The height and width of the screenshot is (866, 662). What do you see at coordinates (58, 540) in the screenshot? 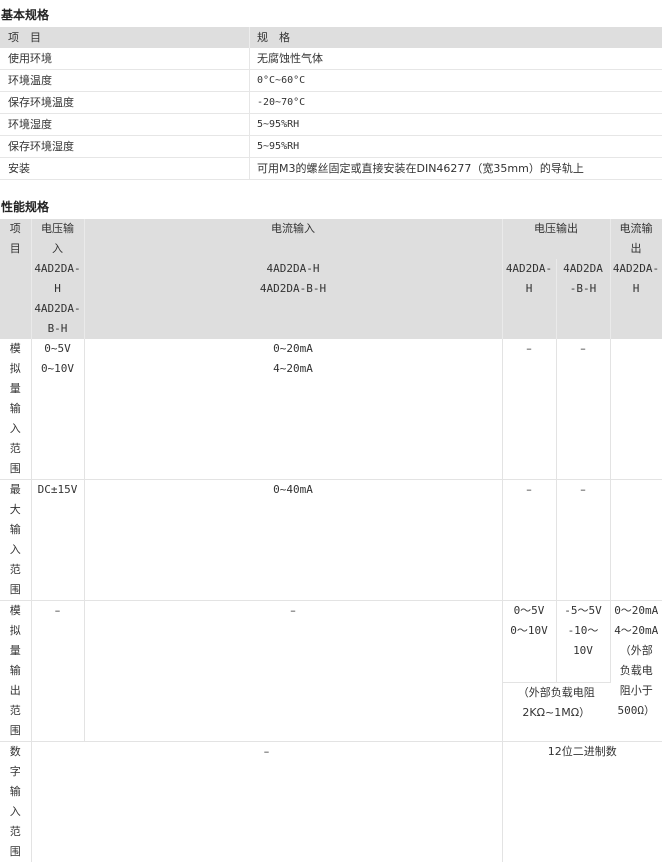
I see `cell-voltage-in: DC±15V` at bounding box center [58, 540].